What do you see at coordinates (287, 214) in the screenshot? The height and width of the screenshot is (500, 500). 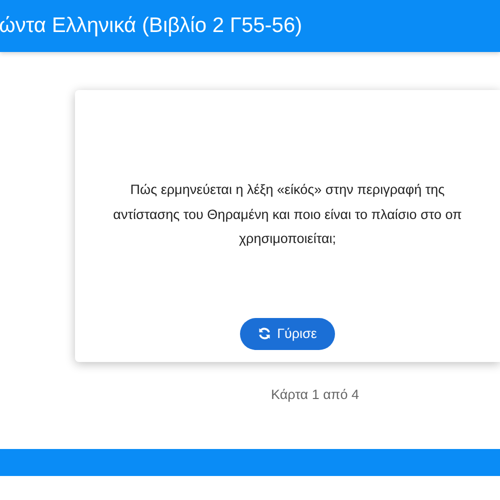 I see `question-text: Πώς ερμηνεύεται η λέξη «είκός» στην περιγραφή της αντίστασης του Θηραμένη και ποιο είναι το πλαίσιο στο οπ χρησιμοποιείται;` at bounding box center [287, 214].